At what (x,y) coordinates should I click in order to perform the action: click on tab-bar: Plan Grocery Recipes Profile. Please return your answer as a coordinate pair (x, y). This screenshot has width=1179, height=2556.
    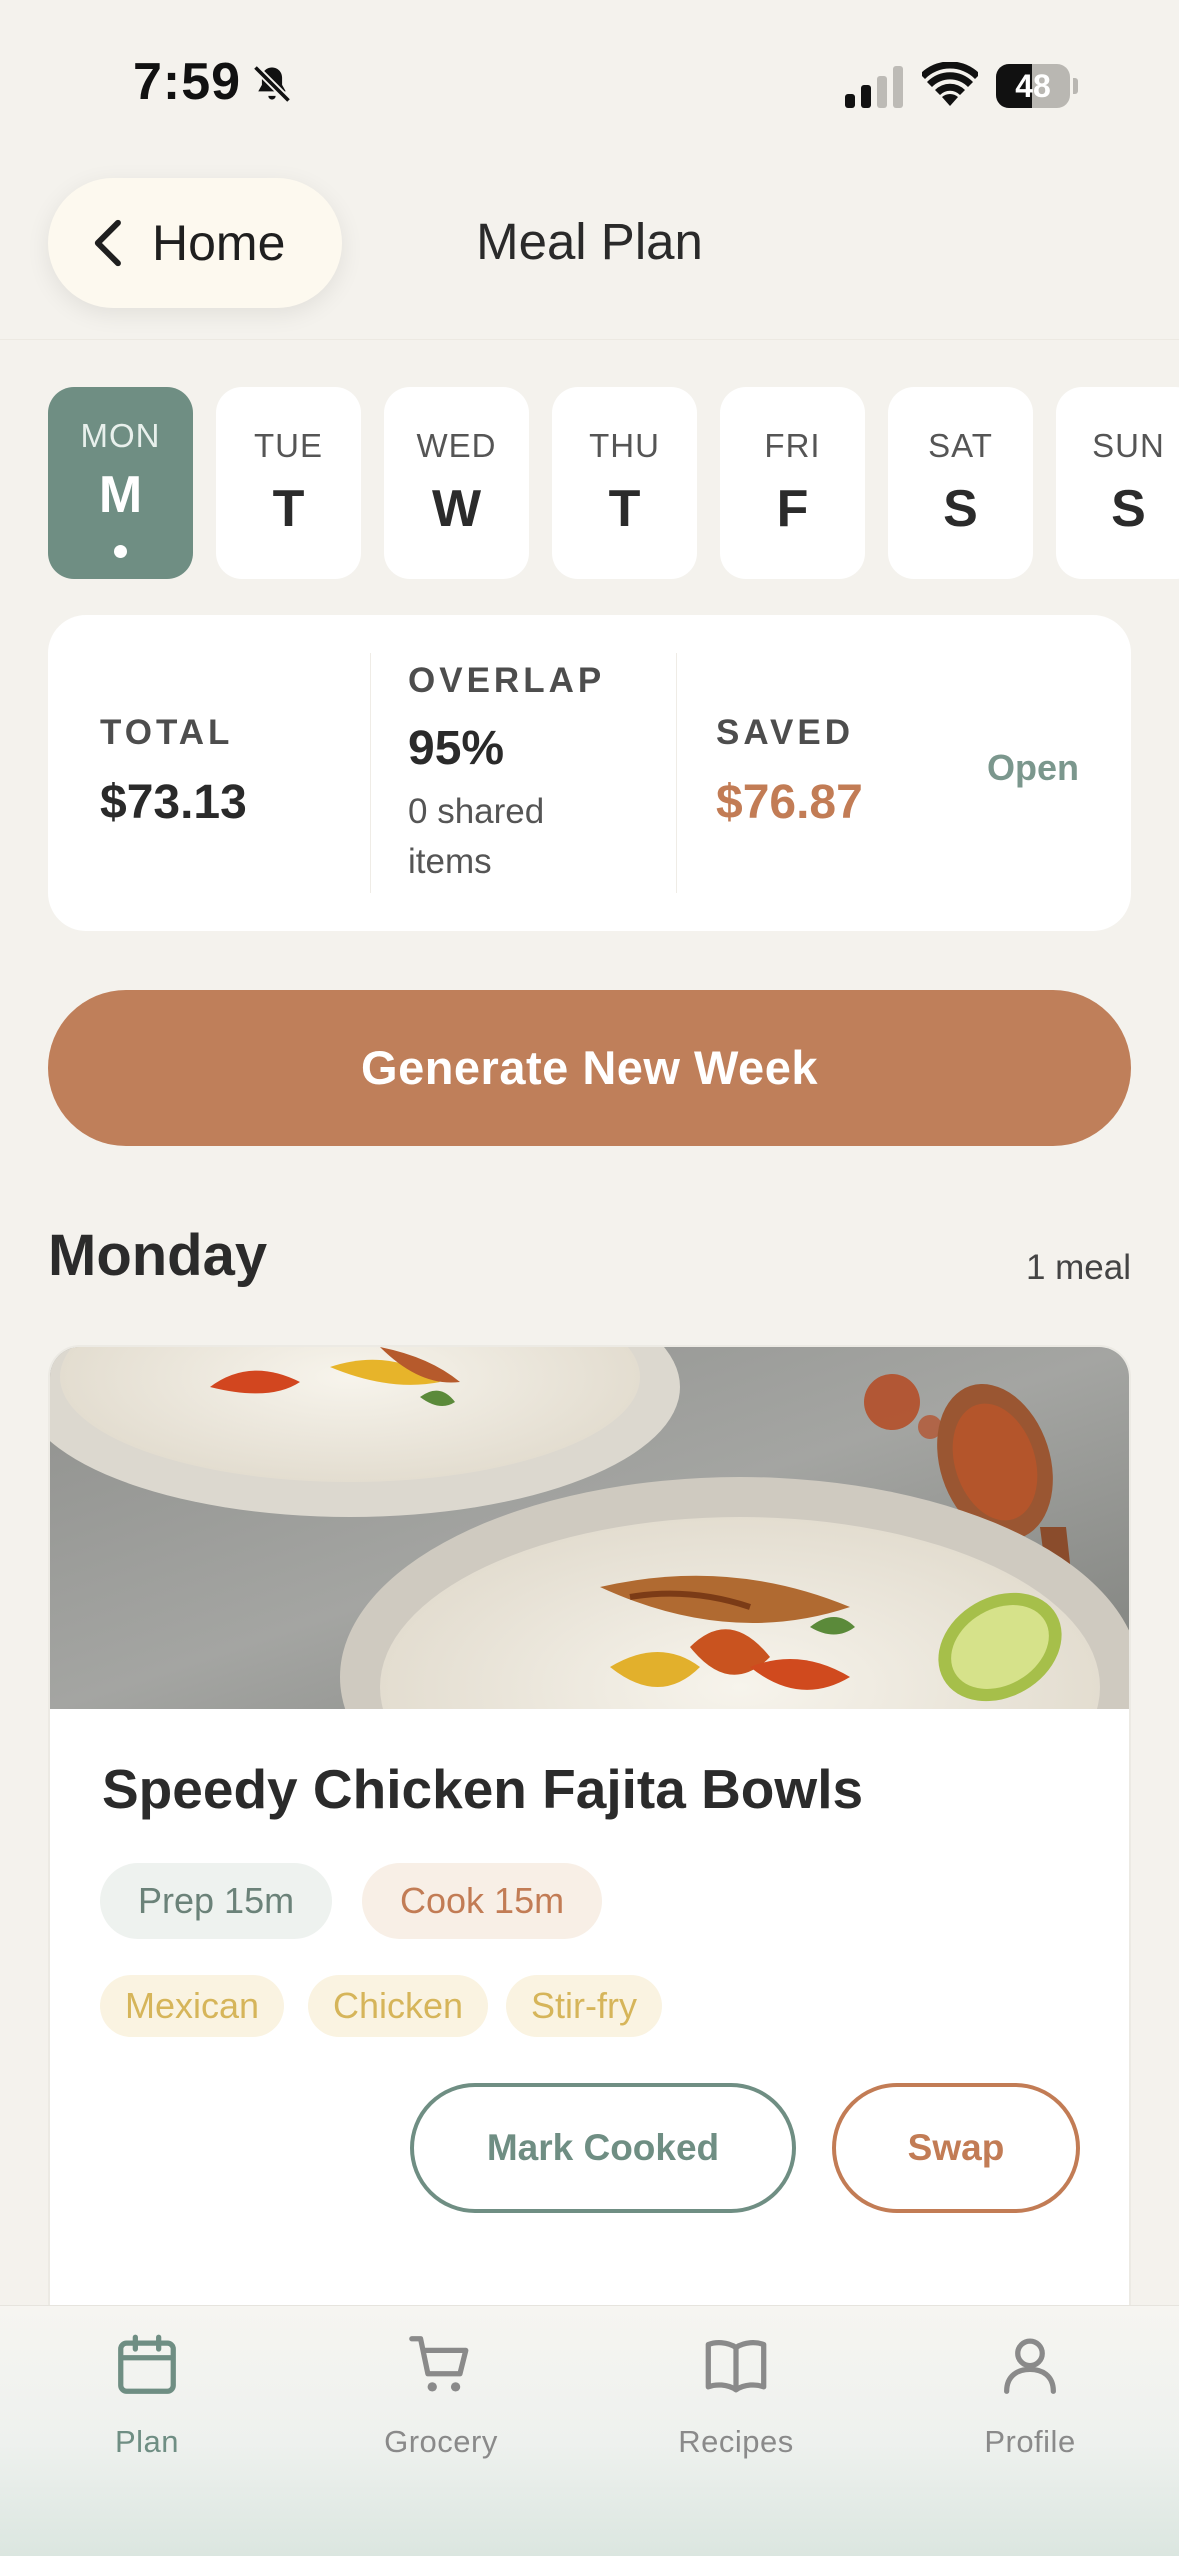
    Looking at the image, I should click on (589, 2430).